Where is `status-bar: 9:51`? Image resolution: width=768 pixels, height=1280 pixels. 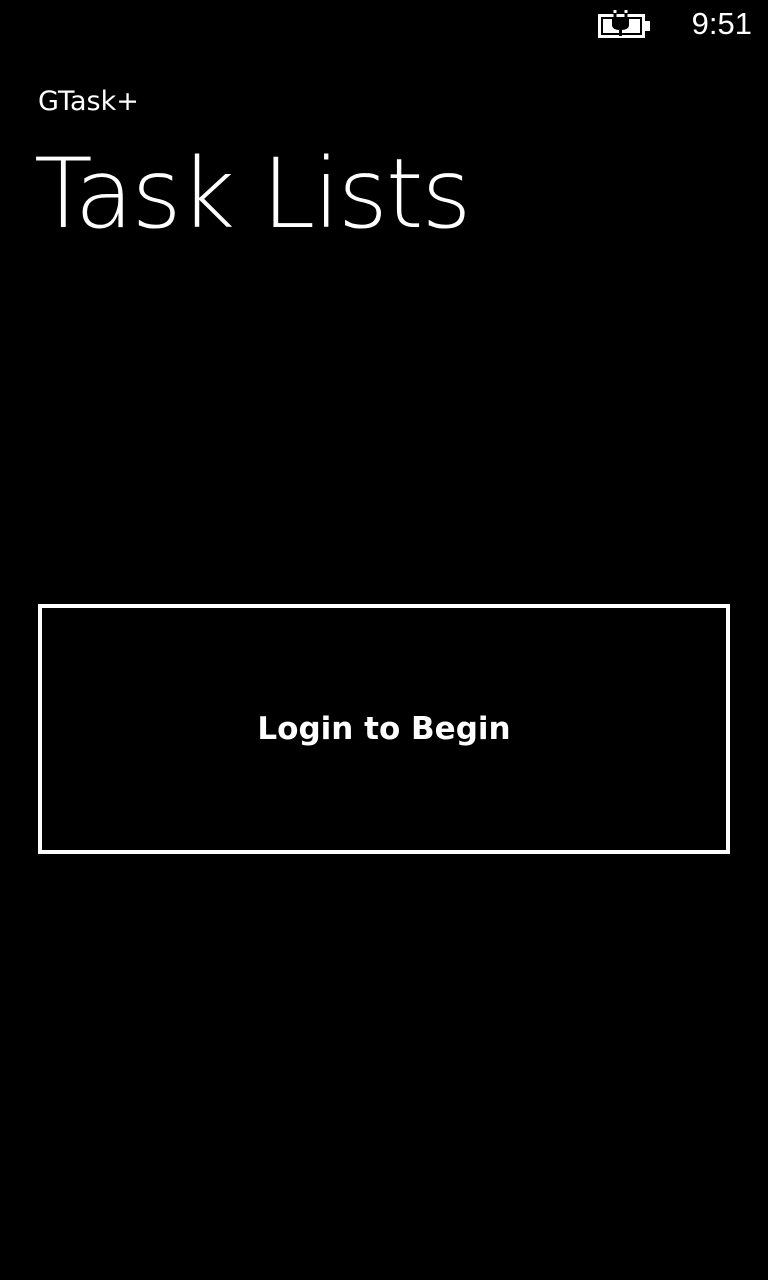
status-bar: 9:51 is located at coordinates (384, 25).